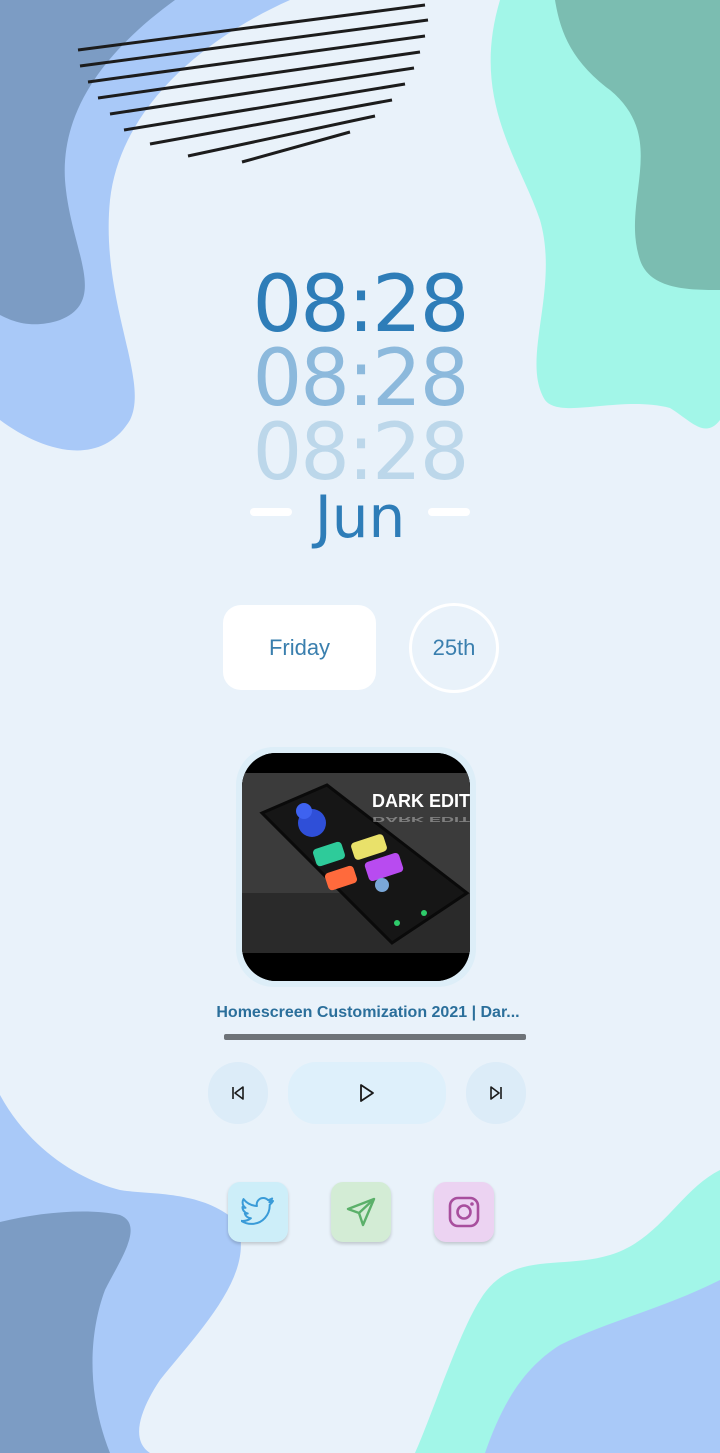 Image resolution: width=720 pixels, height=1453 pixels. I want to click on instagram-icon, so click(464, 1212).